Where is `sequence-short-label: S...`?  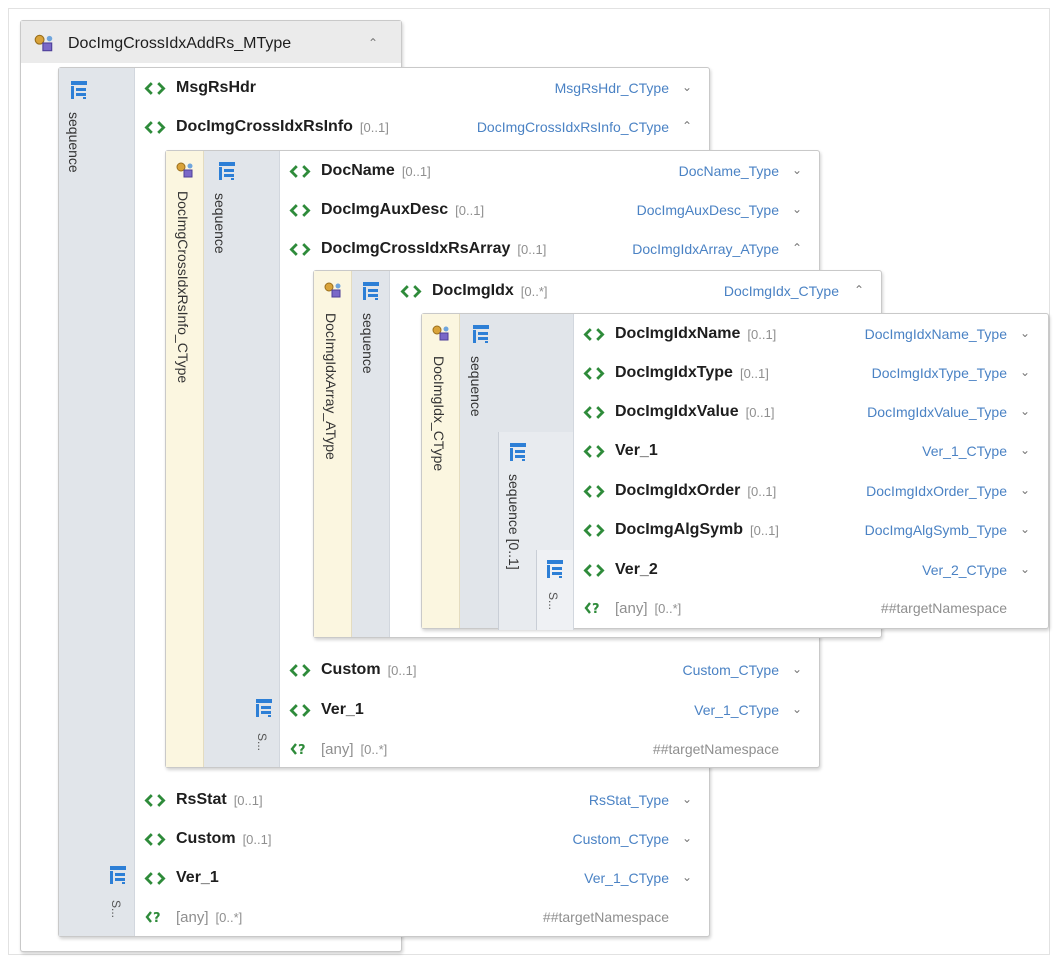
sequence-short-label: S... is located at coordinates (553, 601).